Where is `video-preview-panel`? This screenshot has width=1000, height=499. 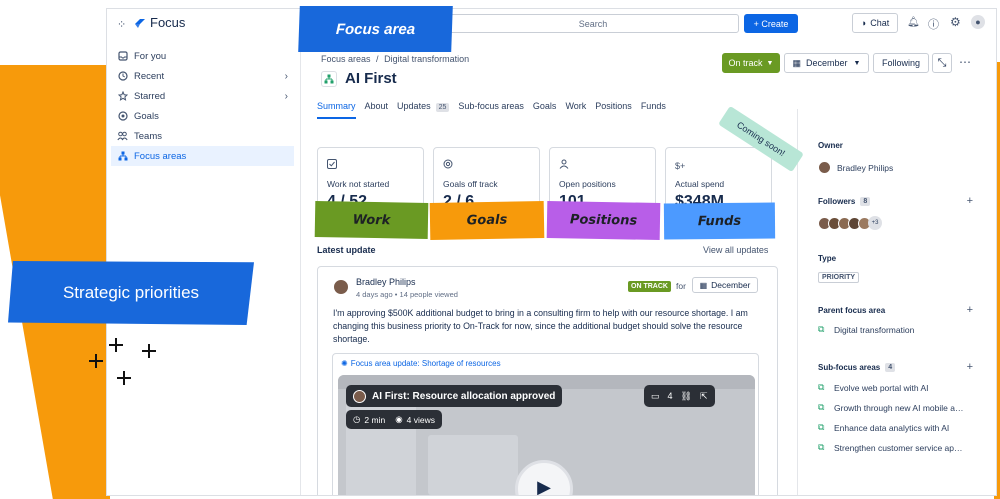
video-preview-panel is located at coordinates (473, 465).